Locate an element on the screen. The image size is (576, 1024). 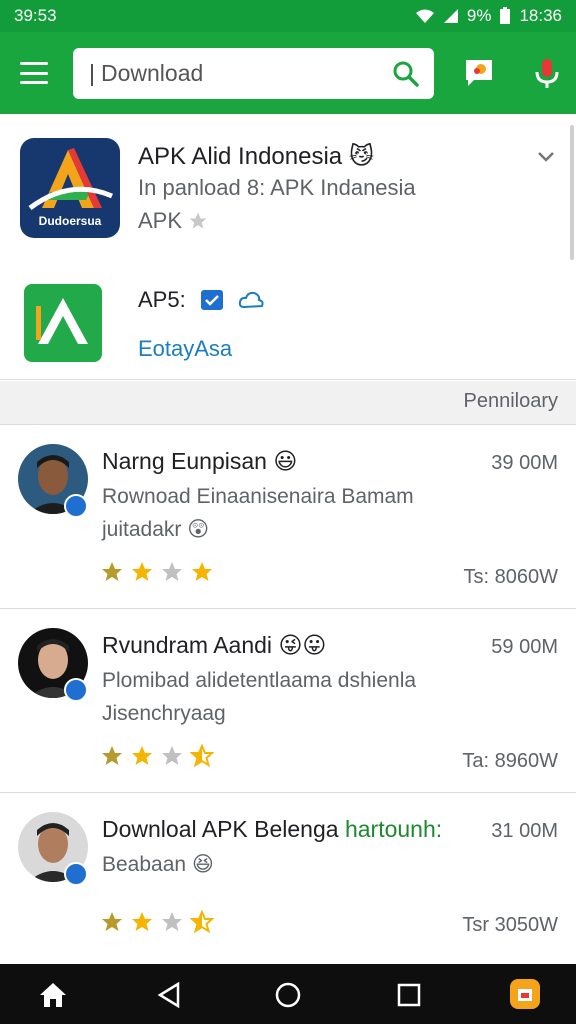
menu-icon is located at coordinates (34, 73).